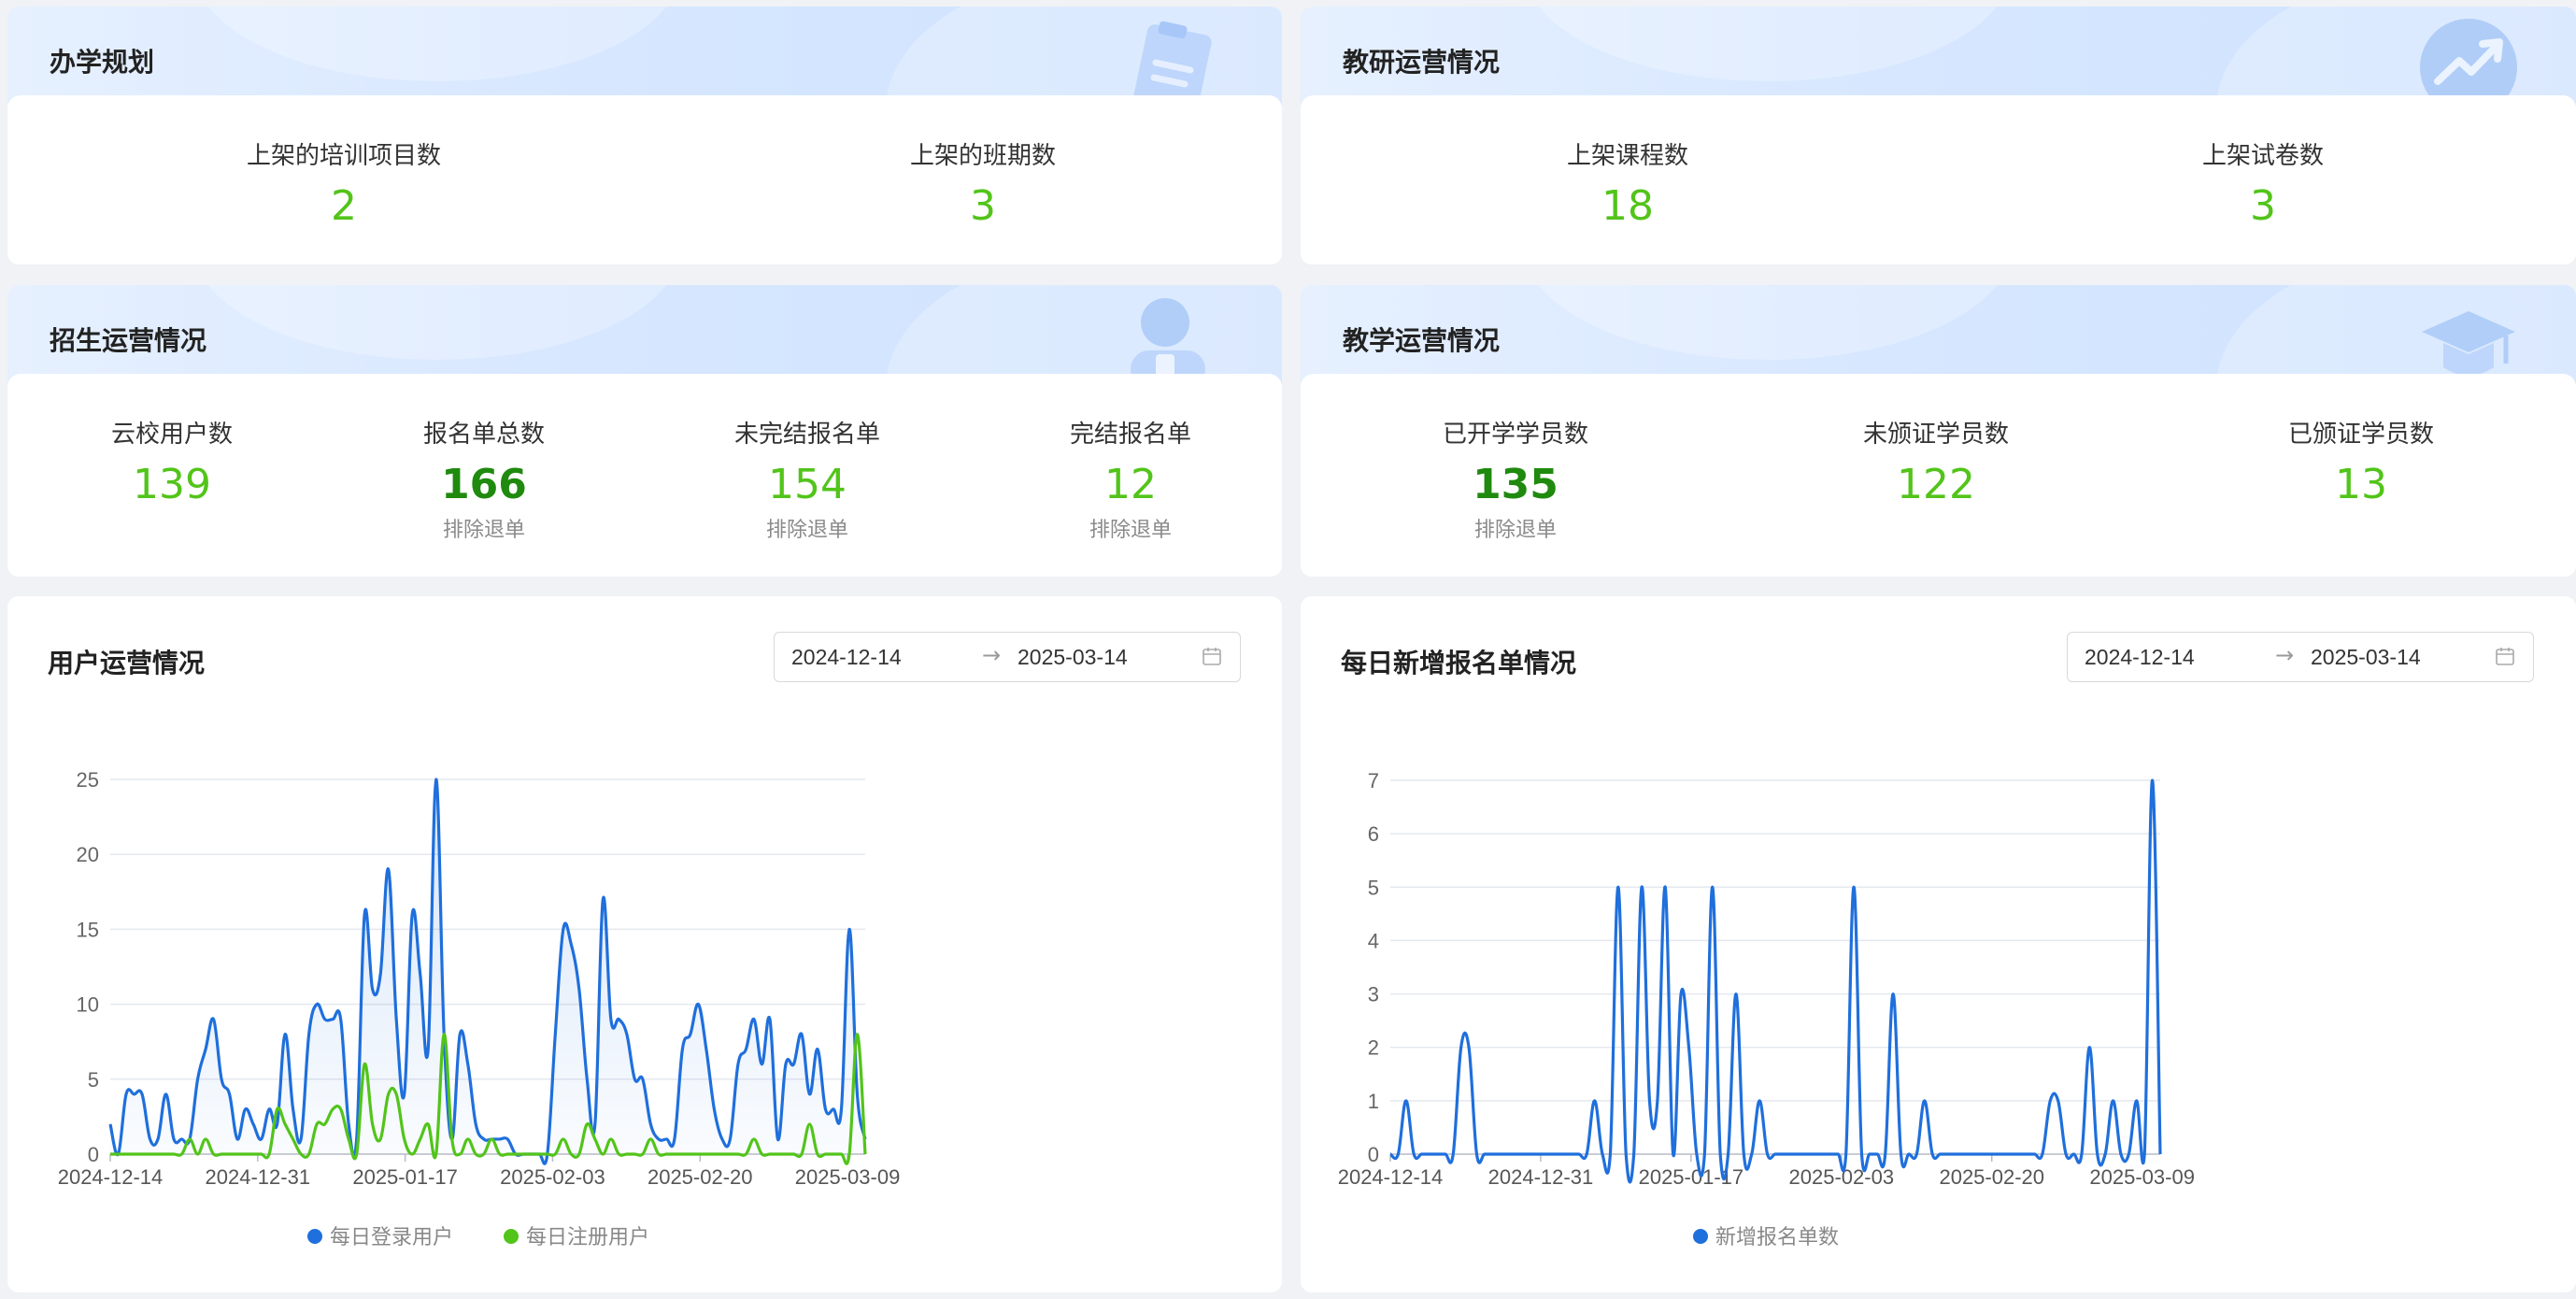 The width and height of the screenshot is (2576, 1299). I want to click on legend-label: 每日注册用户, so click(587, 1237).